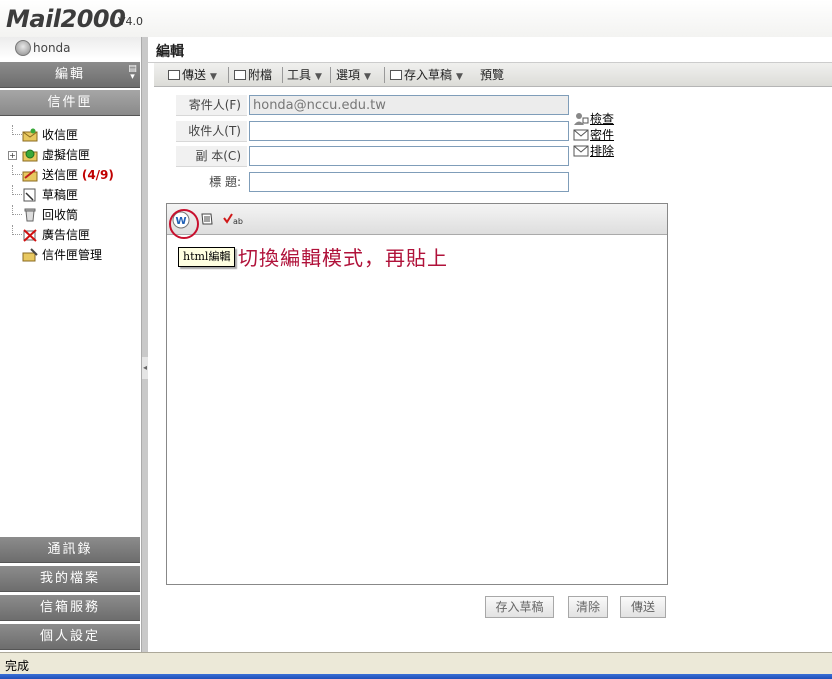 The width and height of the screenshot is (832, 679). Describe the element at coordinates (211, 156) in the screenshot. I see `cc-label: 副 本(C)` at that location.